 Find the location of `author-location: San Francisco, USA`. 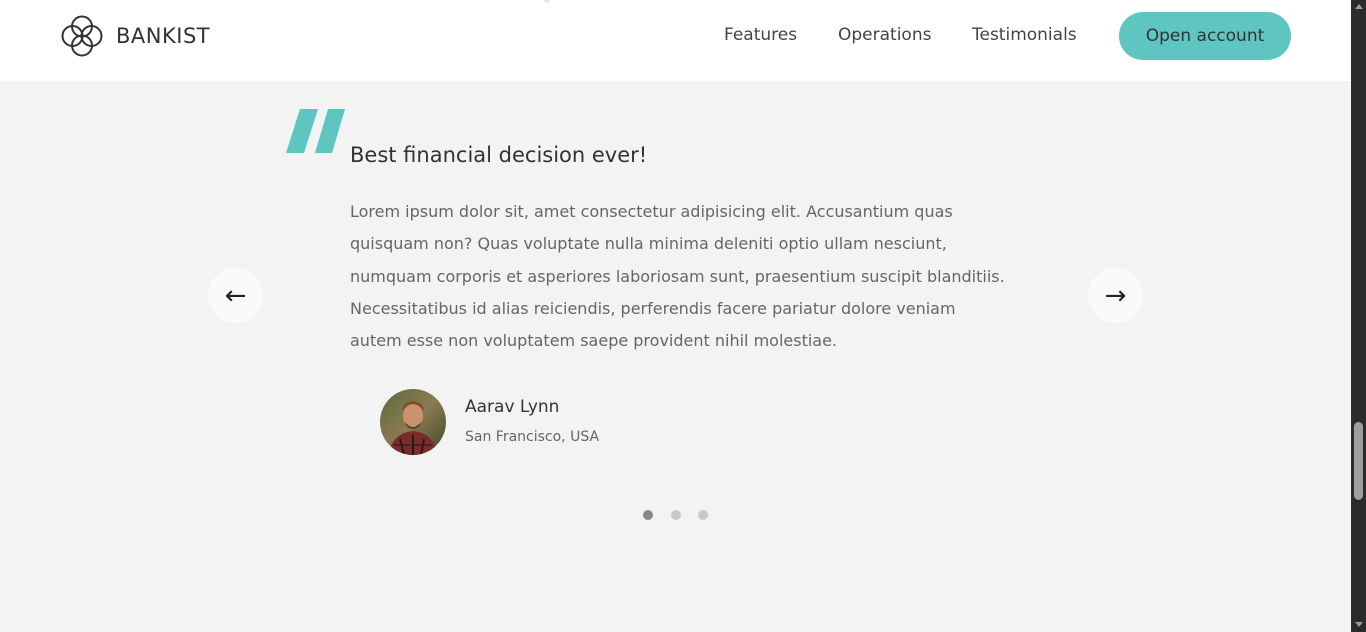

author-location: San Francisco, USA is located at coordinates (532, 437).